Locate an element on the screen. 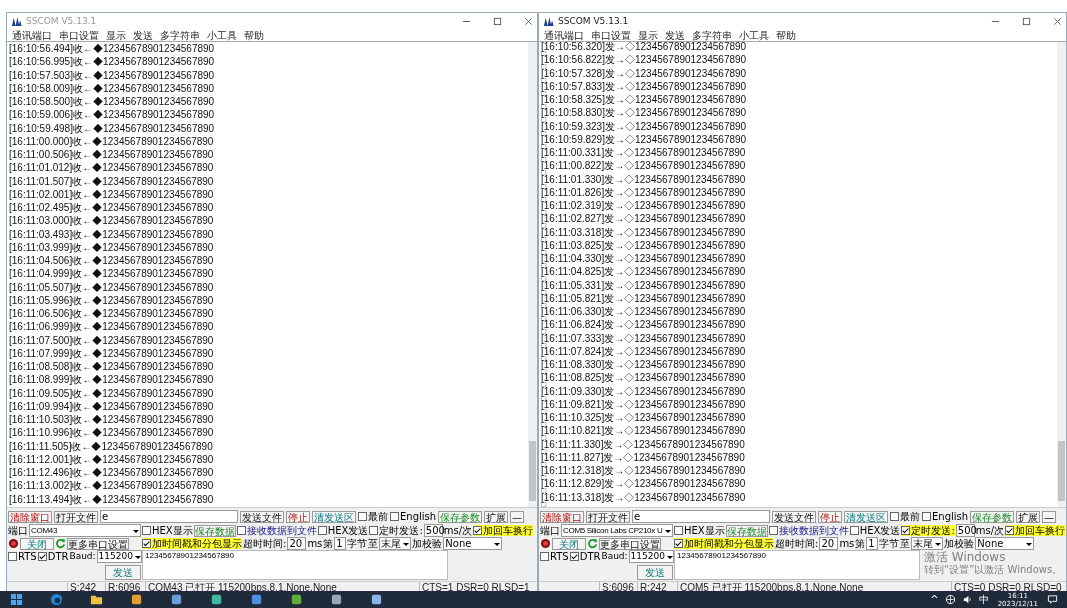 Image resolution: width=1067 pixels, height=608 pixels. speaker-icon is located at coordinates (967, 599).